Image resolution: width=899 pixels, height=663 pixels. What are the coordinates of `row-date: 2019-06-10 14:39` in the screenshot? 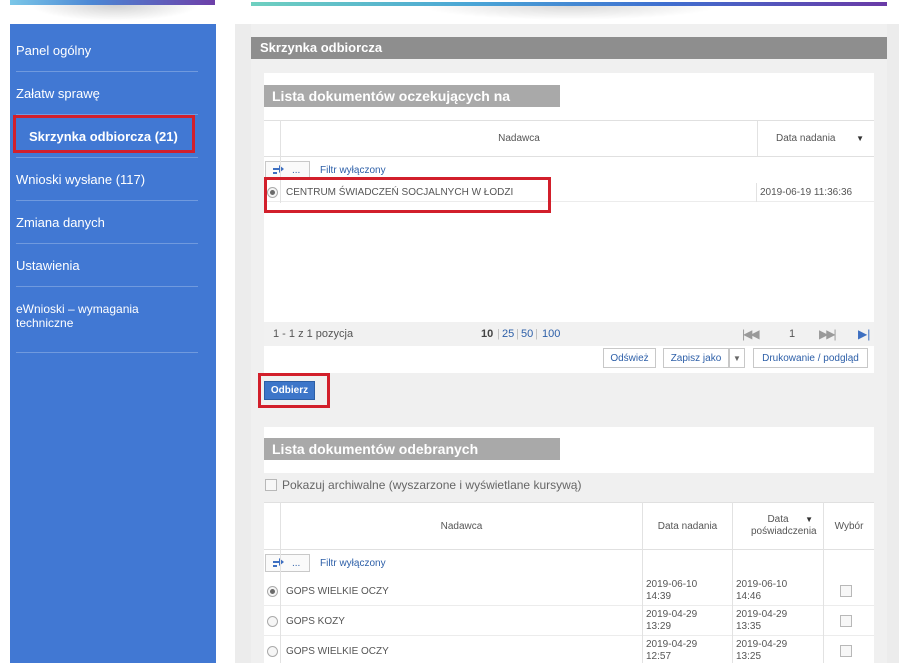 It's located at (672, 590).